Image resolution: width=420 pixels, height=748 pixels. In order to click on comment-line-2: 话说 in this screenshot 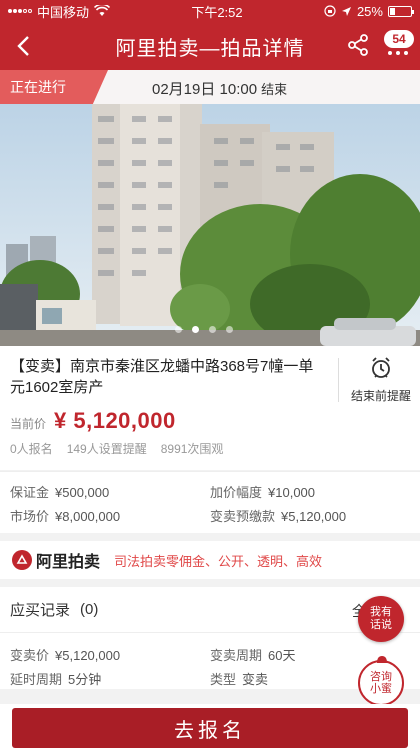, I will do `click(381, 625)`.